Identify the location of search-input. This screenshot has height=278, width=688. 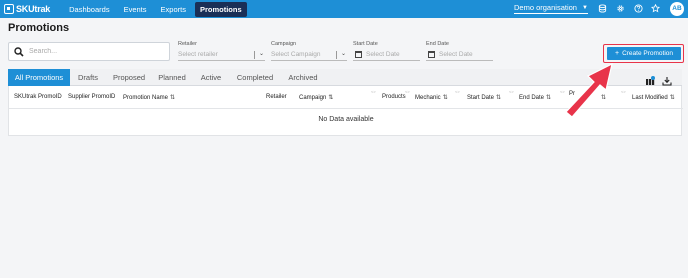
(99, 51).